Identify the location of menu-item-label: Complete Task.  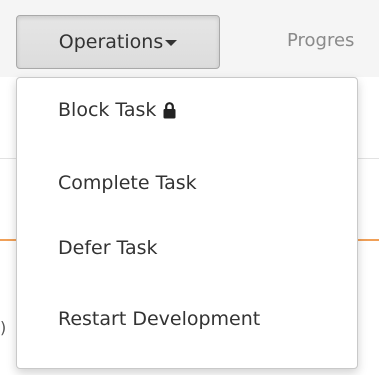
(127, 183).